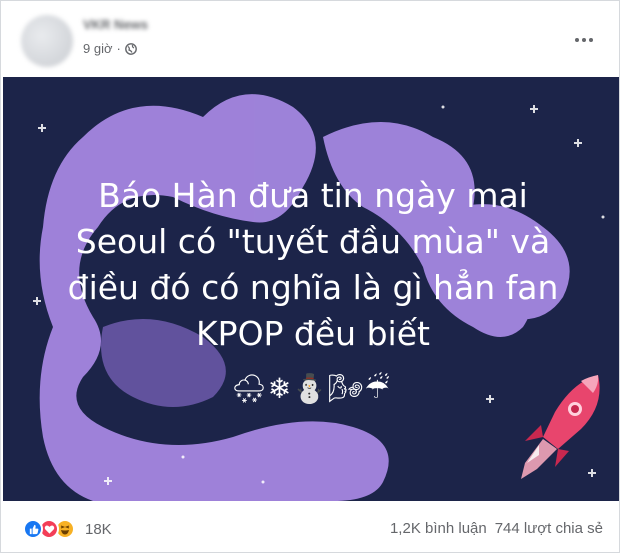  I want to click on more-options-icon, so click(587, 37).